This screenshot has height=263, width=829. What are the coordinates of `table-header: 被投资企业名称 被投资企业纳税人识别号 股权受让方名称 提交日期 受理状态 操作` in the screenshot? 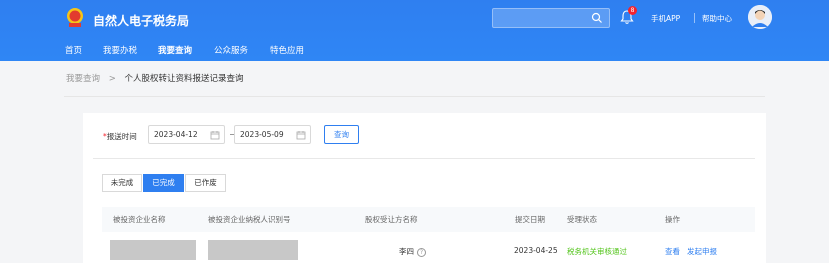 It's located at (428, 219).